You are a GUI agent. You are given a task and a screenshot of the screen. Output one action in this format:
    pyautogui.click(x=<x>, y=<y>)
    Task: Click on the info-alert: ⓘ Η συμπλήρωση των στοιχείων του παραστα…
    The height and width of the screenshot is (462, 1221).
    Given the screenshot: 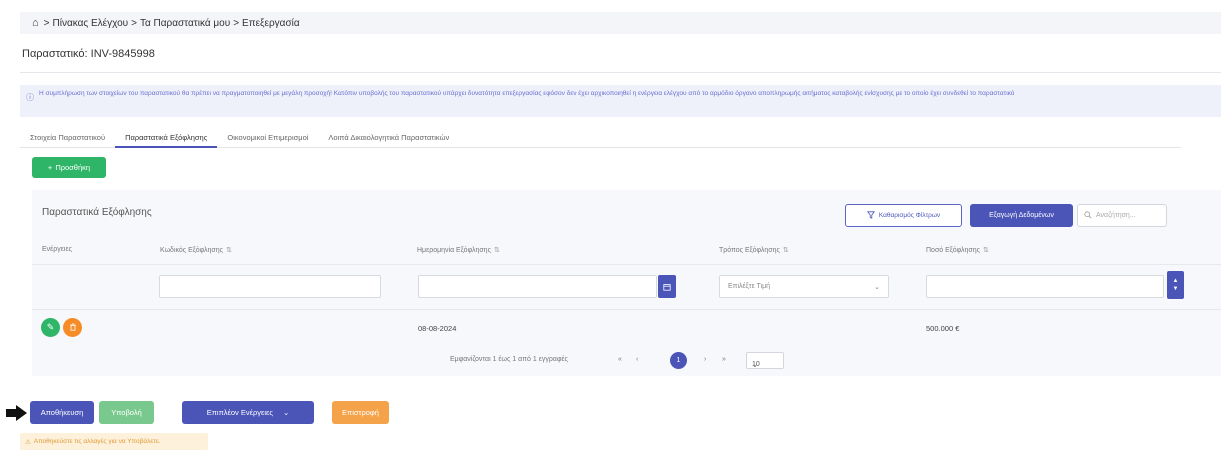 What is the action you would take?
    pyautogui.click(x=620, y=101)
    